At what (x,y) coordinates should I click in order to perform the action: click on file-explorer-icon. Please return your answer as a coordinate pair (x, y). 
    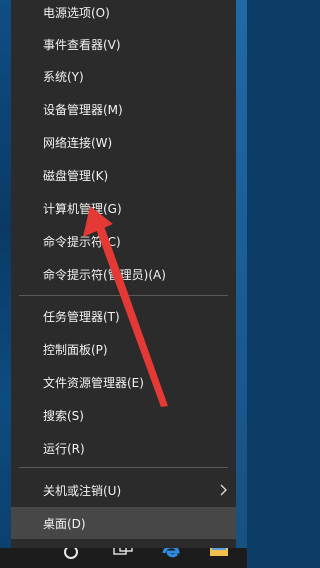
    Looking at the image, I should click on (219, 558).